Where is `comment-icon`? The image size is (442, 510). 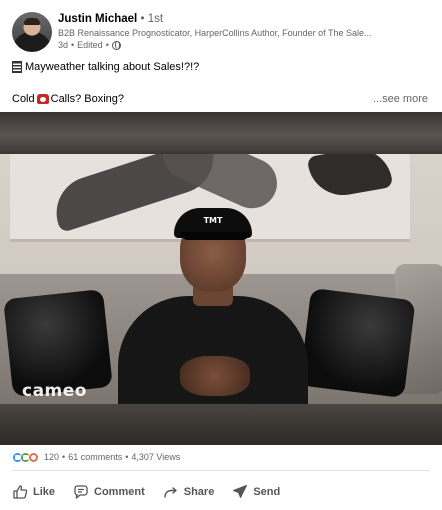 comment-icon is located at coordinates (81, 492).